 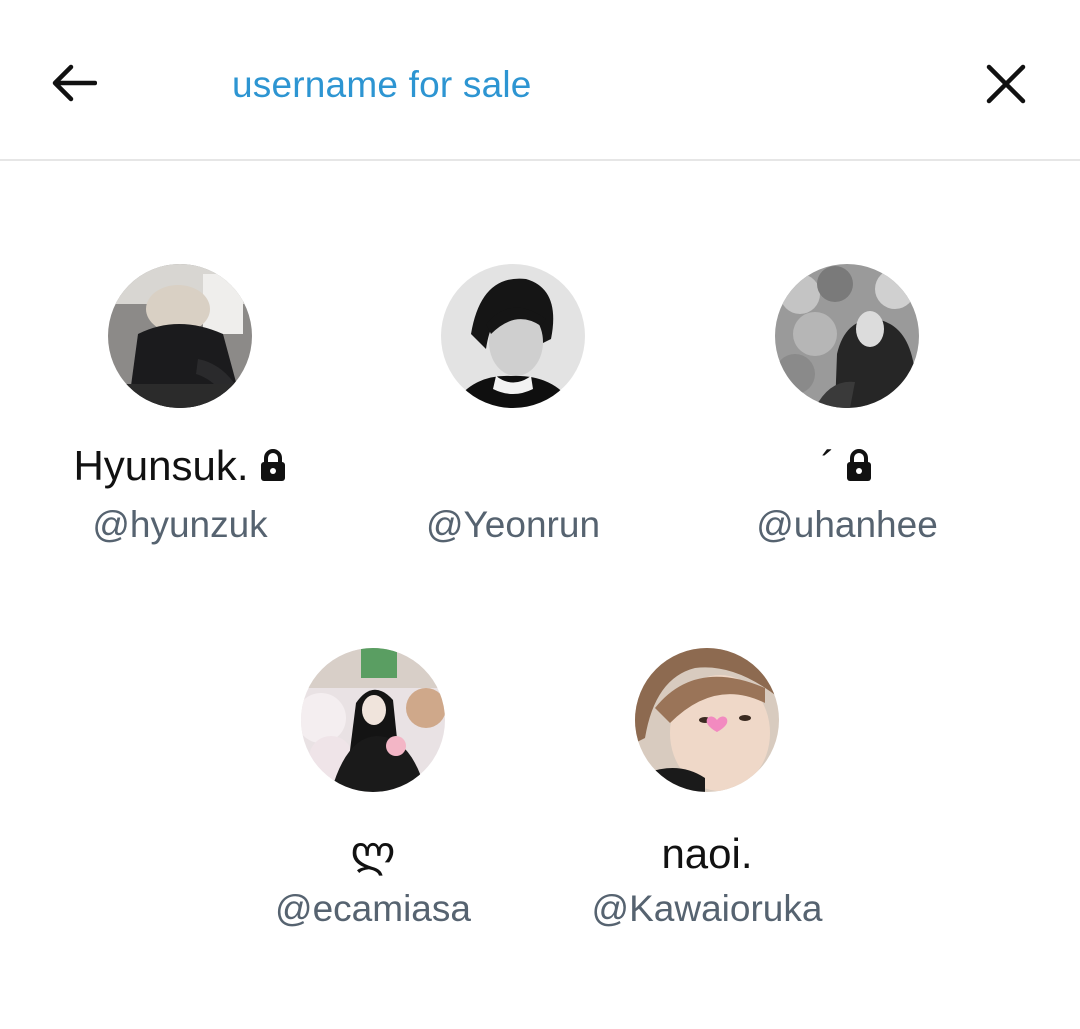 I want to click on search-query-text: username for sale, so click(x=382, y=85).